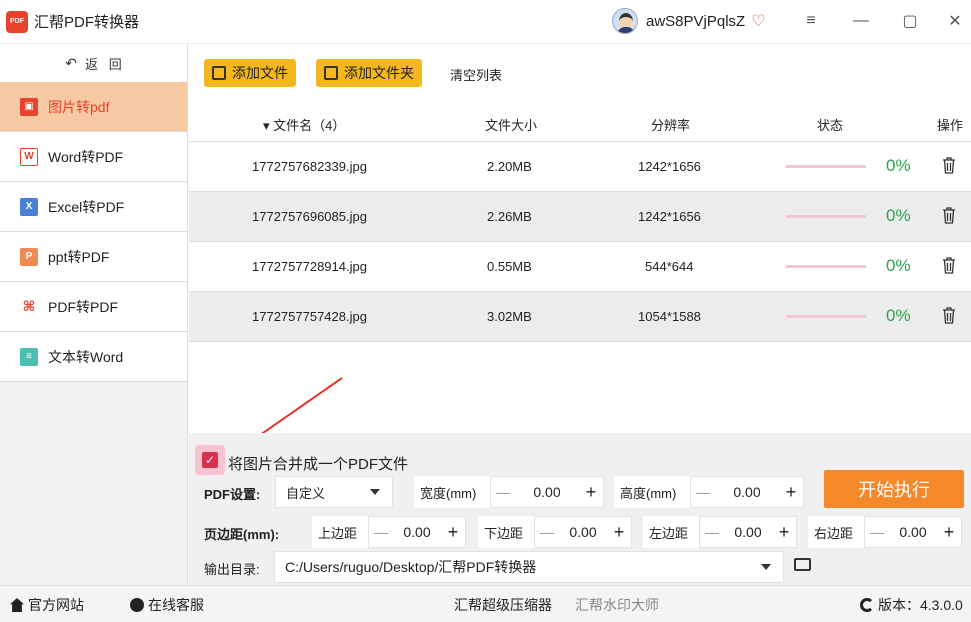 The height and width of the screenshot is (622, 971). What do you see at coordinates (304, 124) in the screenshot?
I see `column-header-name: ▾ 文件名（4）` at bounding box center [304, 124].